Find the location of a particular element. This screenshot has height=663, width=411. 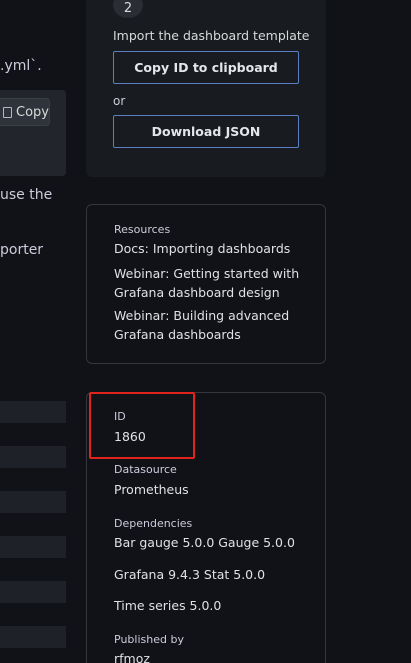

dependency-line: Bar gauge 5.0.0 Gauge 5.0.0 is located at coordinates (204, 542).